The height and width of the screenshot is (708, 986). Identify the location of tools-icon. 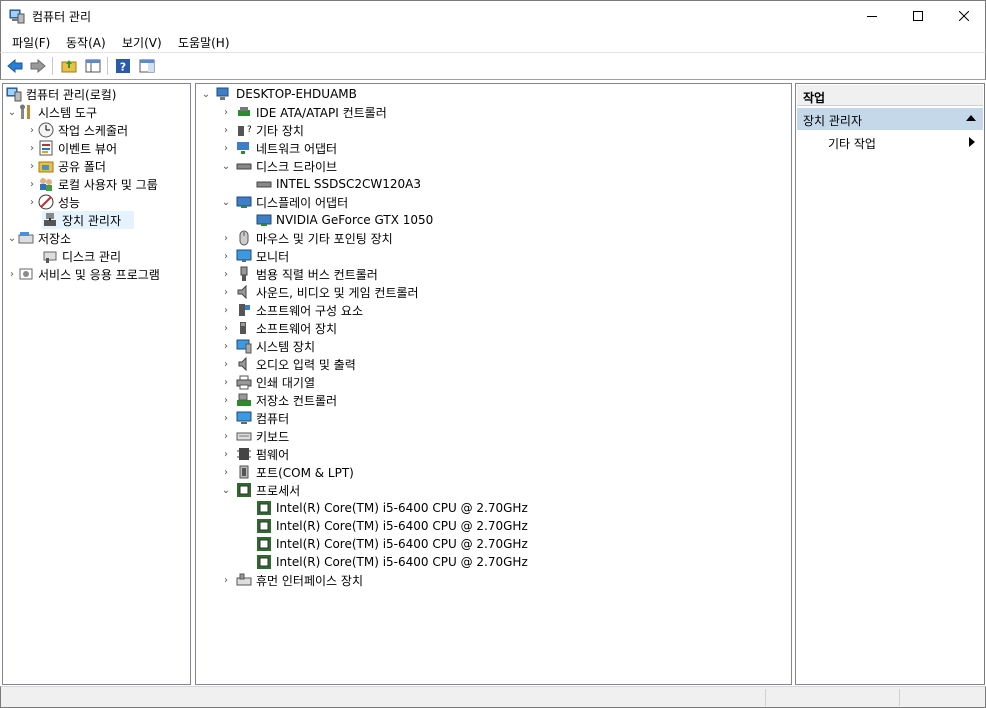
(26, 112).